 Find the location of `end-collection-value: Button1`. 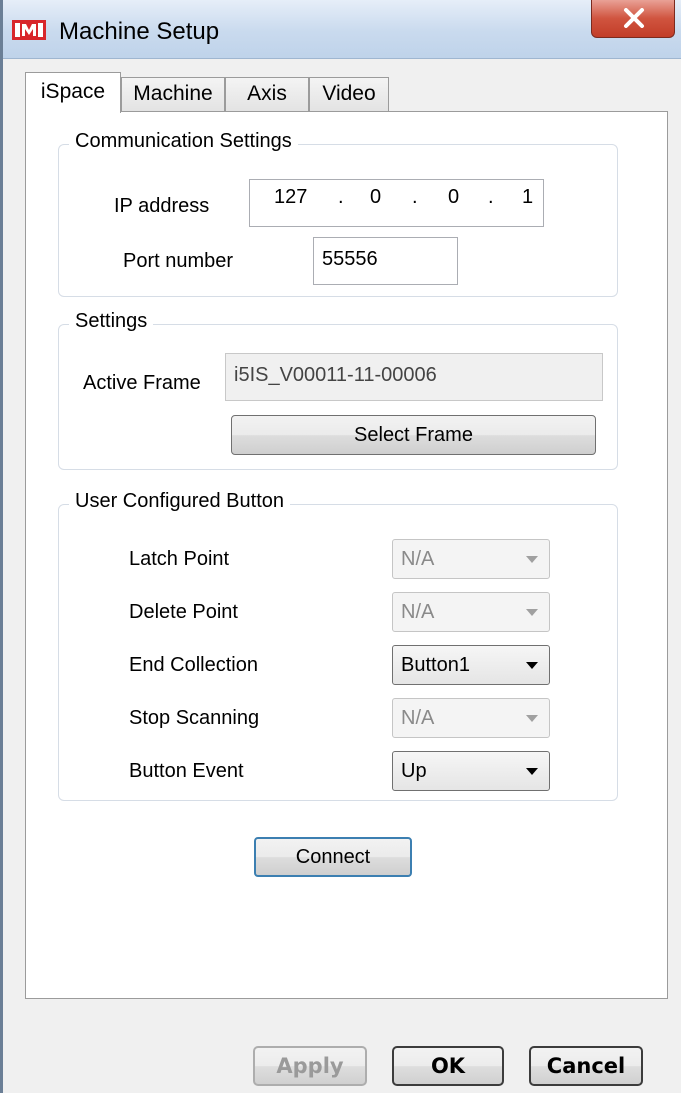

end-collection-value: Button1 is located at coordinates (435, 665).